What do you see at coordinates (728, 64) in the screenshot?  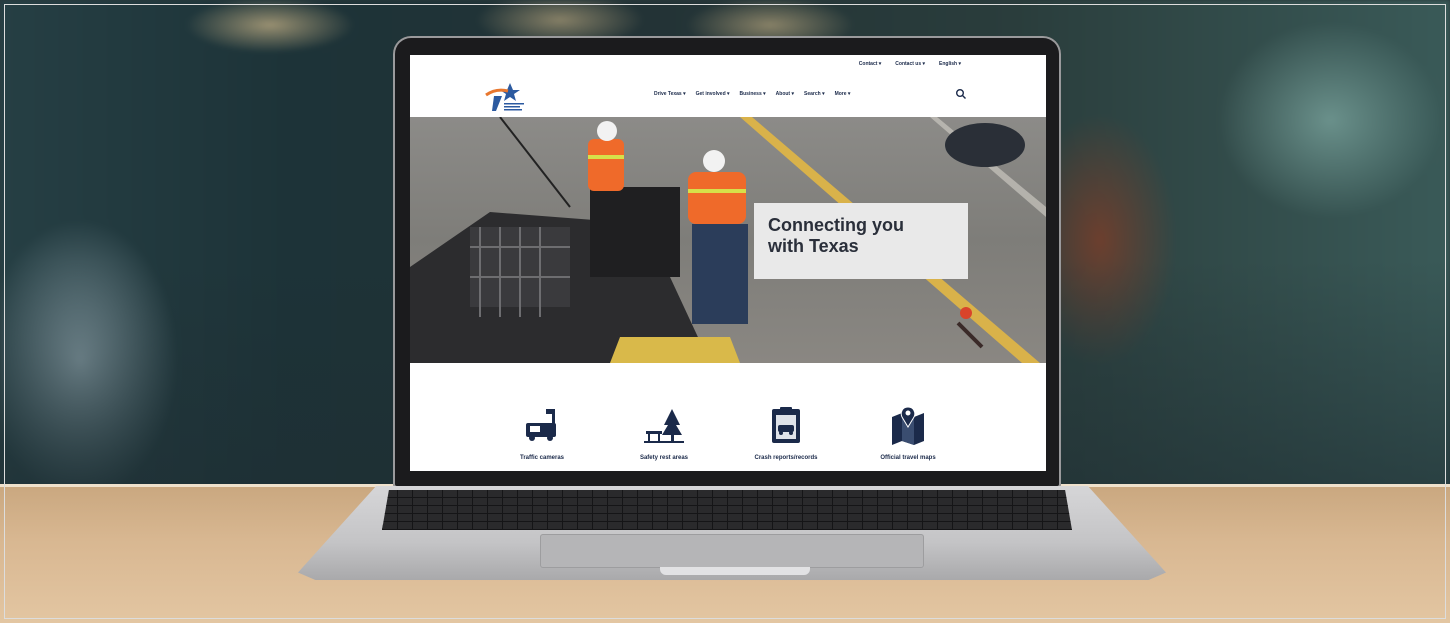 I see `utility-bar: Contact ▾ Contact us ▾ English ▾` at bounding box center [728, 64].